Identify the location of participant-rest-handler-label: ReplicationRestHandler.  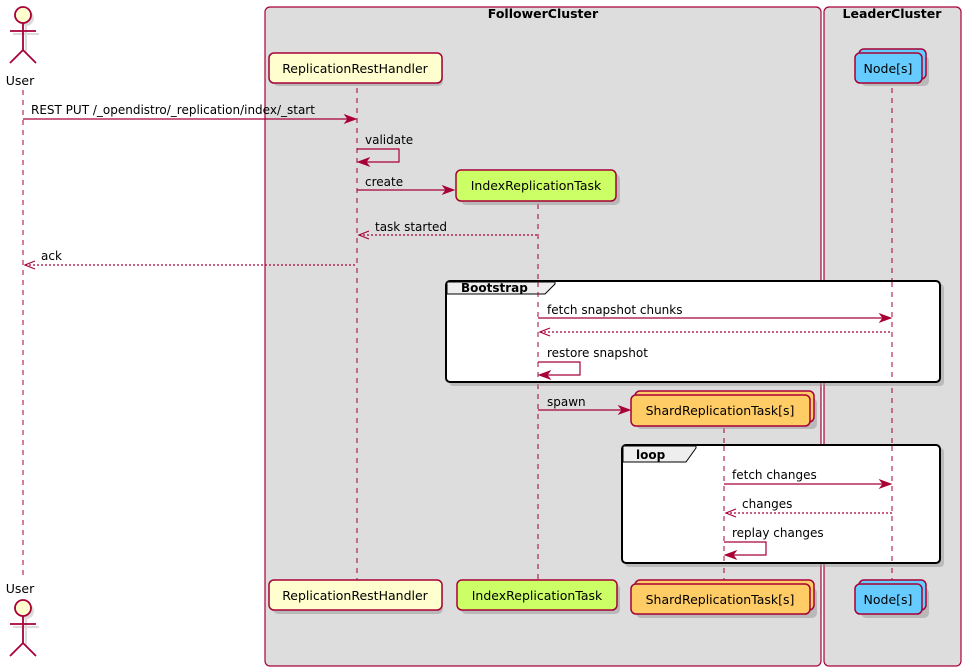
(355, 68).